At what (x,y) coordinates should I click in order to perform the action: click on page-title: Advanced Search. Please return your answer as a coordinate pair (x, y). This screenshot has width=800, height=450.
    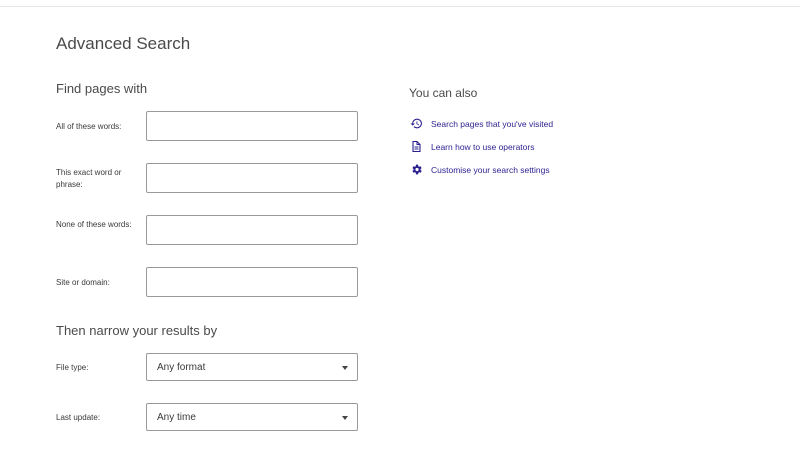
    Looking at the image, I should click on (123, 43).